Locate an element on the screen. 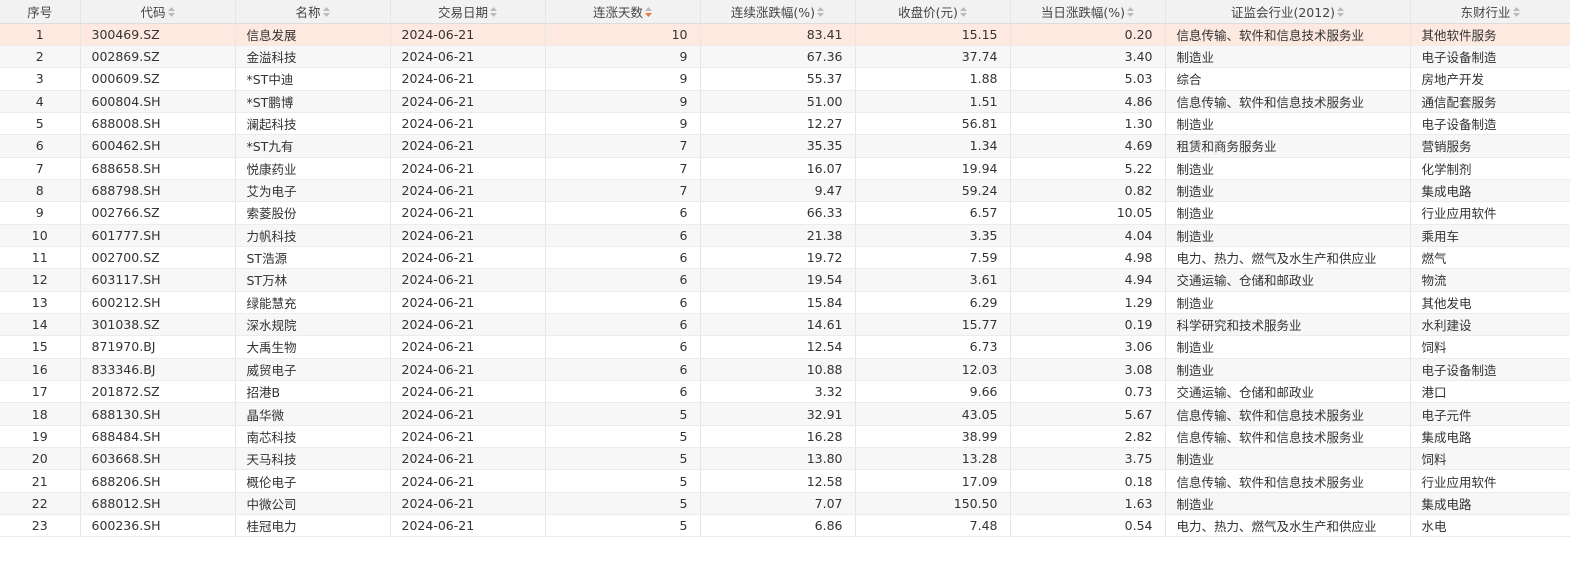  cell-daily-change: 4.98 is located at coordinates (1088, 258).